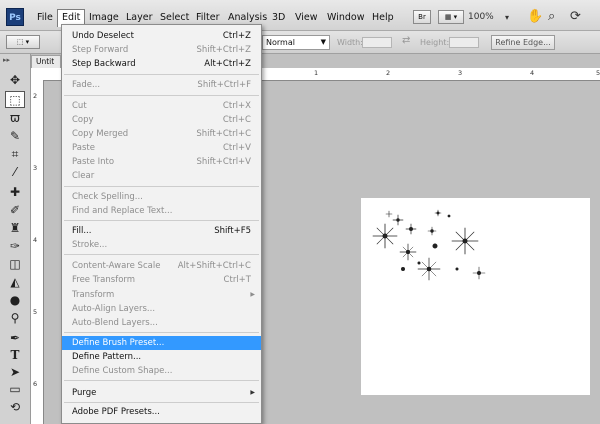 This screenshot has height=424, width=600. Describe the element at coordinates (481, 17) in the screenshot. I see `zoom-level: 100%` at that location.